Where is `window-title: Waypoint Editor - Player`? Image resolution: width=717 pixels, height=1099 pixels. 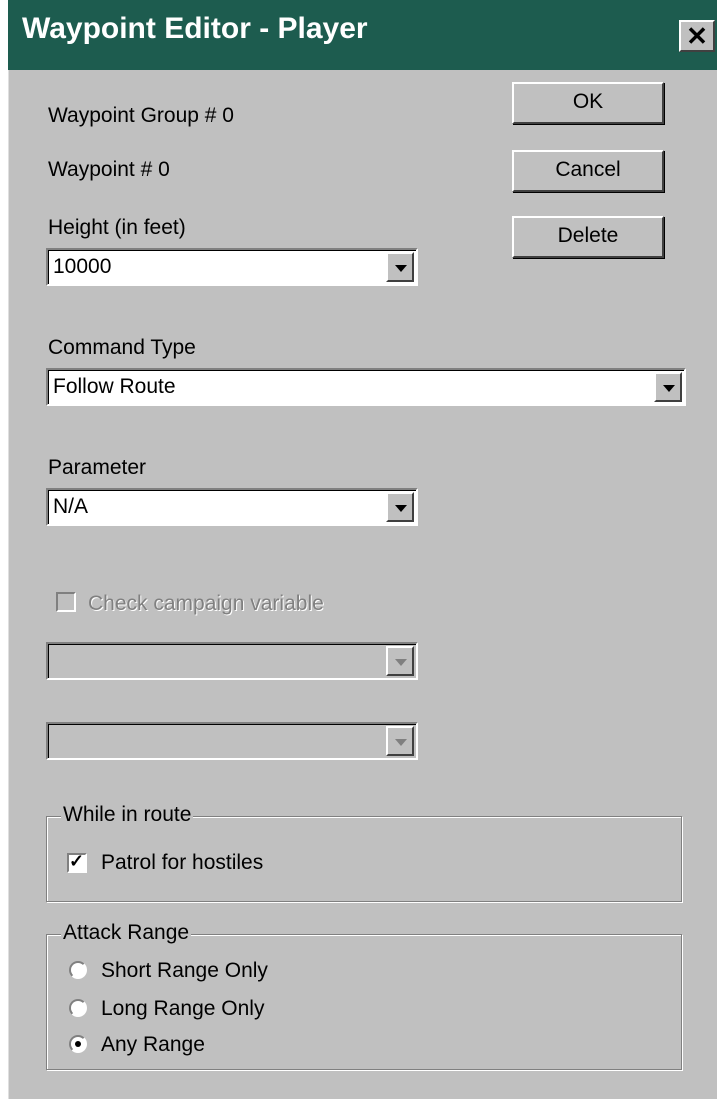
window-title: Waypoint Editor - Player is located at coordinates (195, 28).